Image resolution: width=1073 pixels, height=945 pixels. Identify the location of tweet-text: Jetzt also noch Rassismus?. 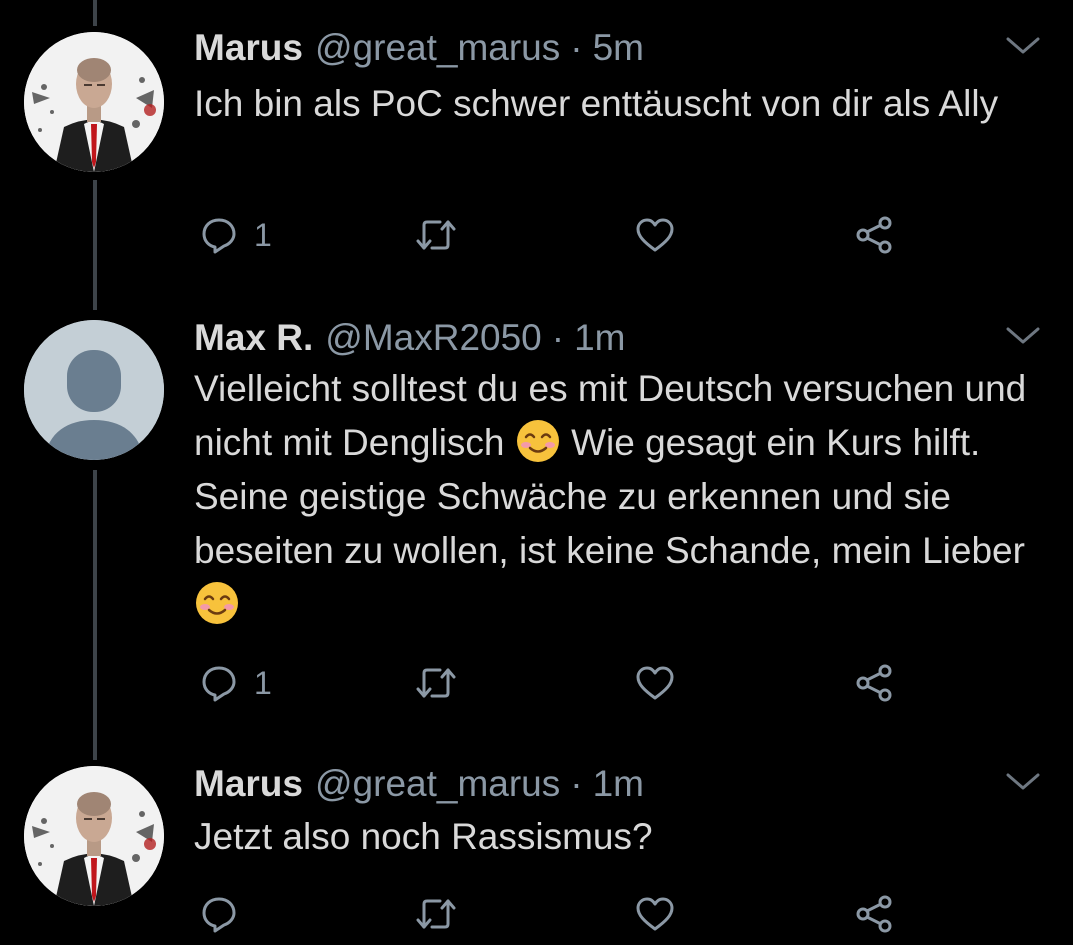
(614, 837).